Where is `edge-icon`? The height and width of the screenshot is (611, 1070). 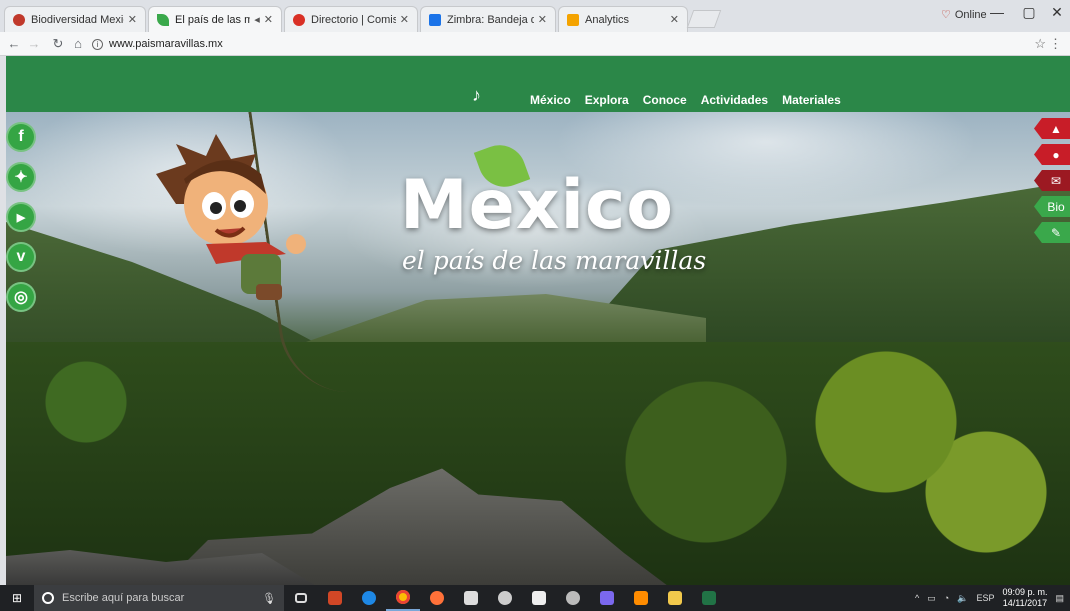
edge-icon is located at coordinates (369, 598).